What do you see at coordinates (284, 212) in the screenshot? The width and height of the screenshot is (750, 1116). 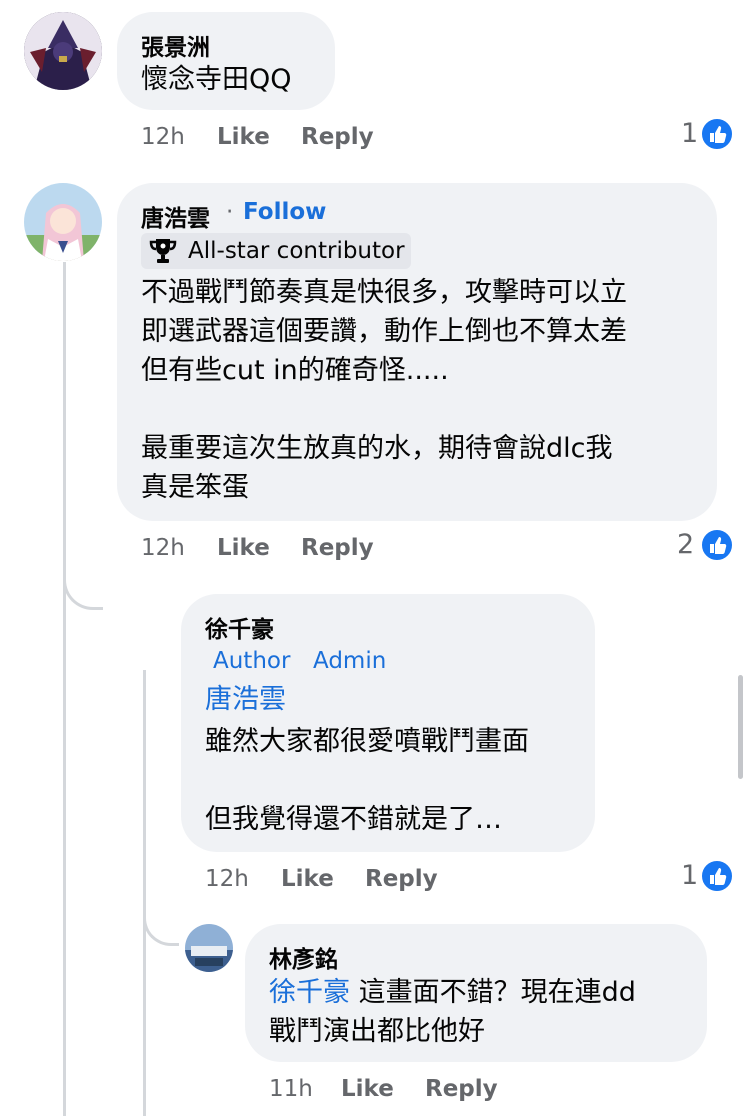 I see `follow-button: Follow` at bounding box center [284, 212].